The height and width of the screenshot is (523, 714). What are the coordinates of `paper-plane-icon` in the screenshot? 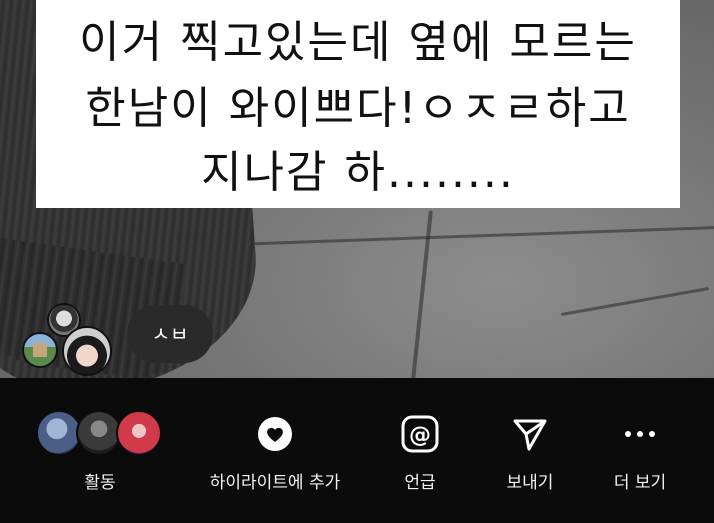 It's located at (530, 435).